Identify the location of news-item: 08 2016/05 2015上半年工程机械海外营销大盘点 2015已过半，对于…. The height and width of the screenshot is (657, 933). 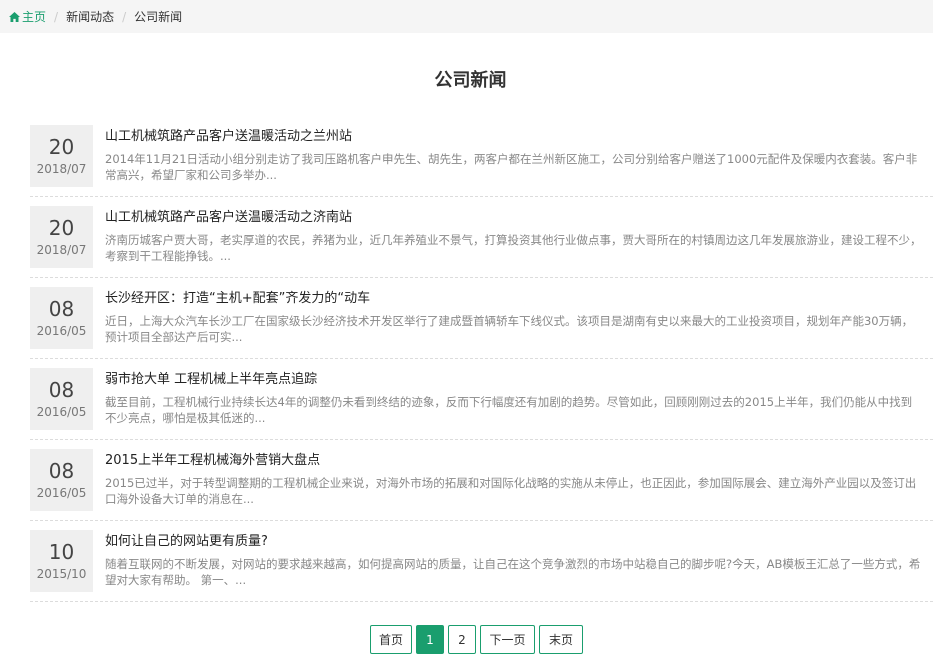
(481, 480).